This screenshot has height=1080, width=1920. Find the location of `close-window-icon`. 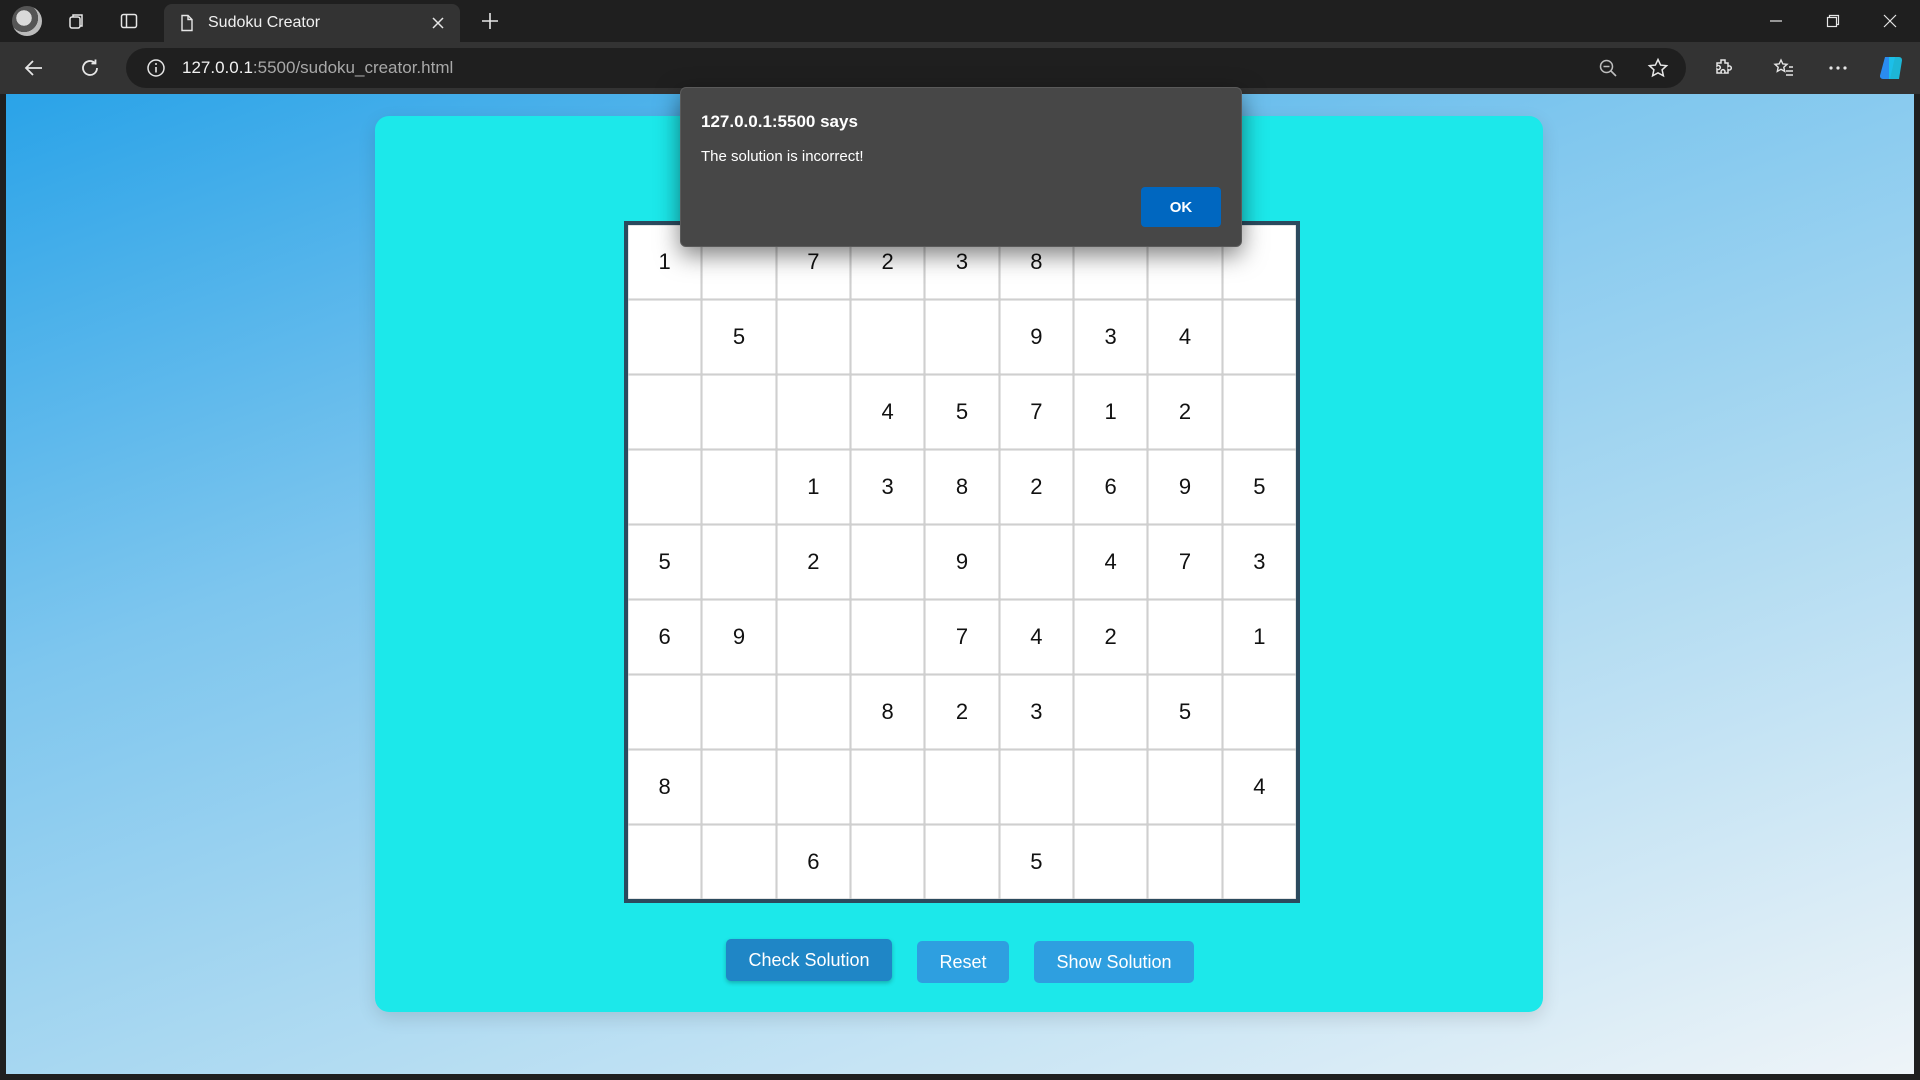

close-window-icon is located at coordinates (1890, 21).